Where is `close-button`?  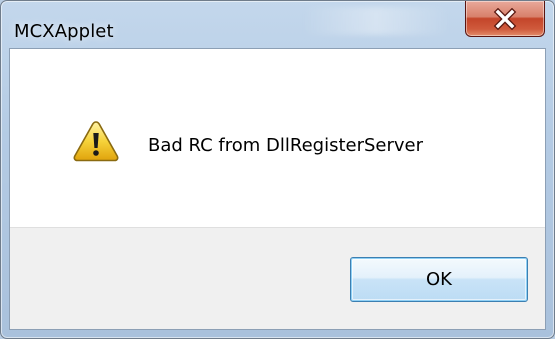
close-button is located at coordinates (505, 19).